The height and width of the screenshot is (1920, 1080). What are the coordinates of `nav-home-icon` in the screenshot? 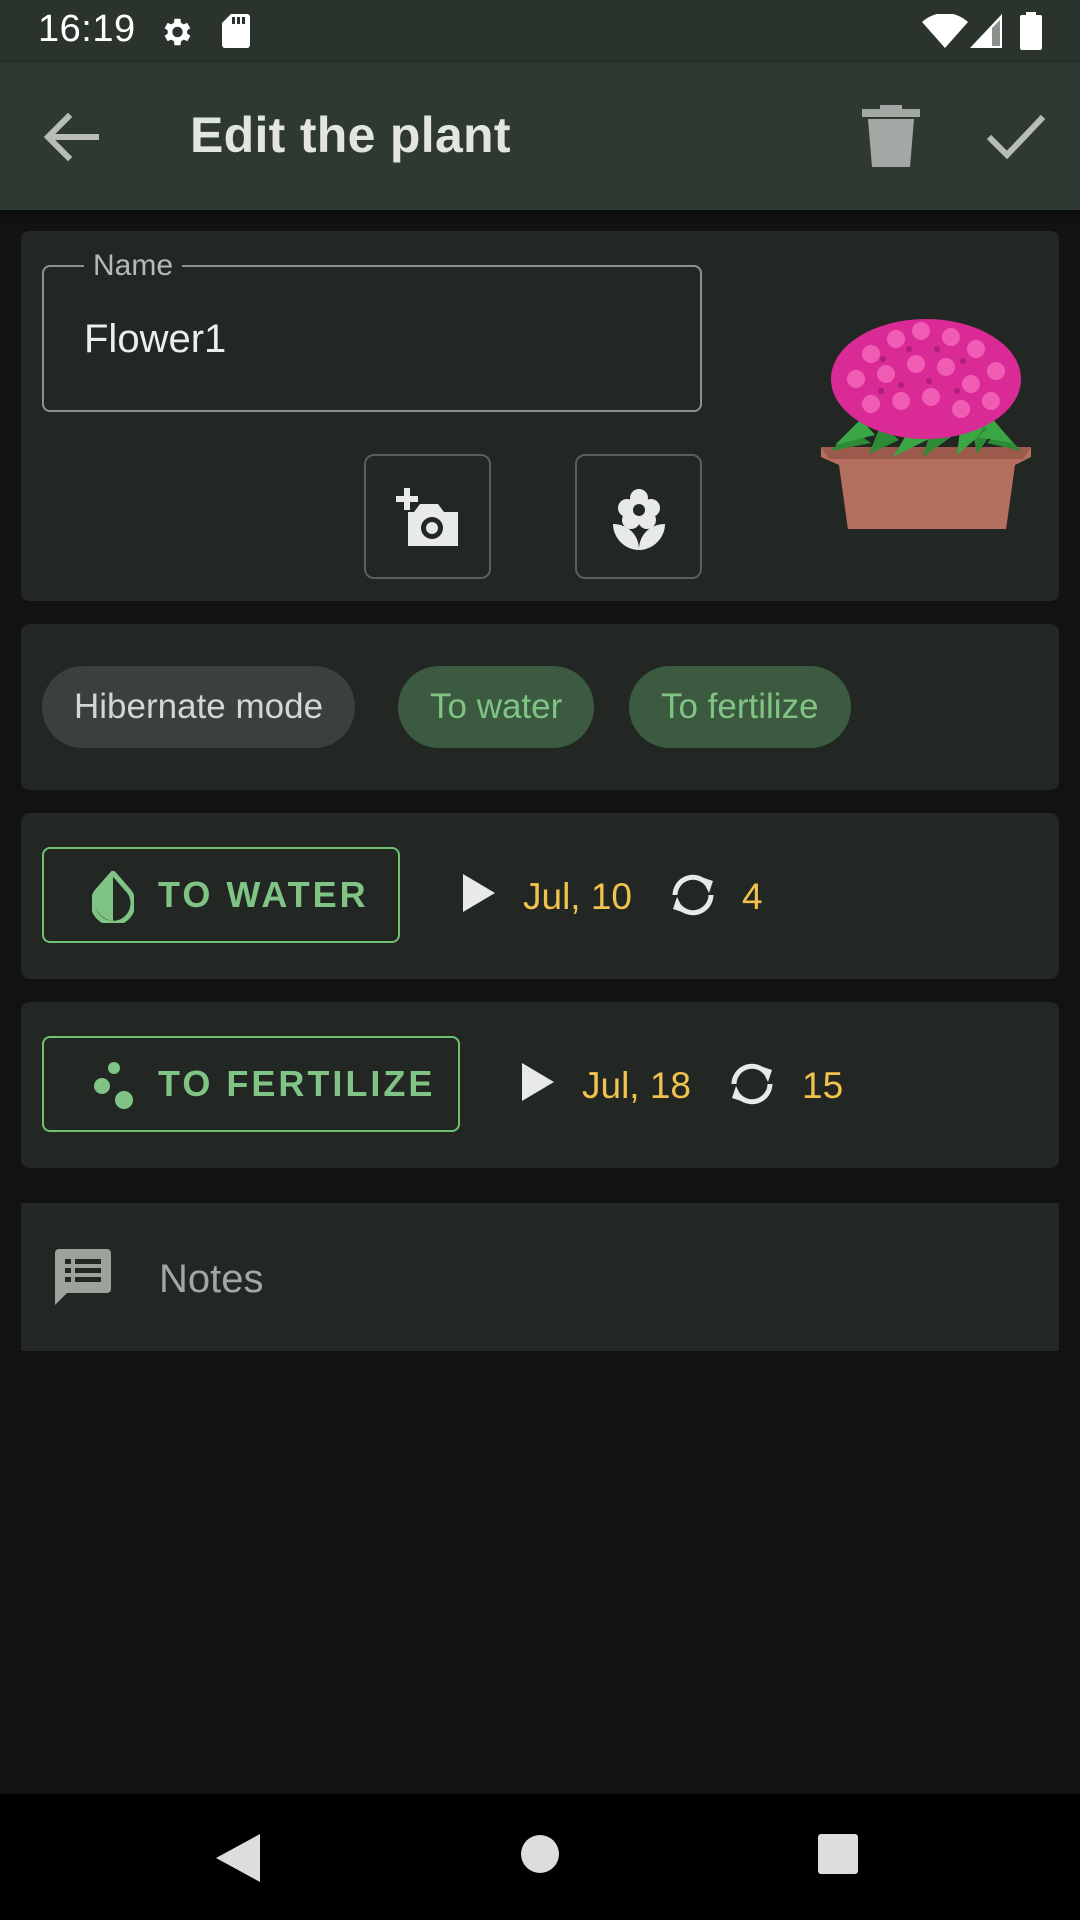 It's located at (540, 1854).